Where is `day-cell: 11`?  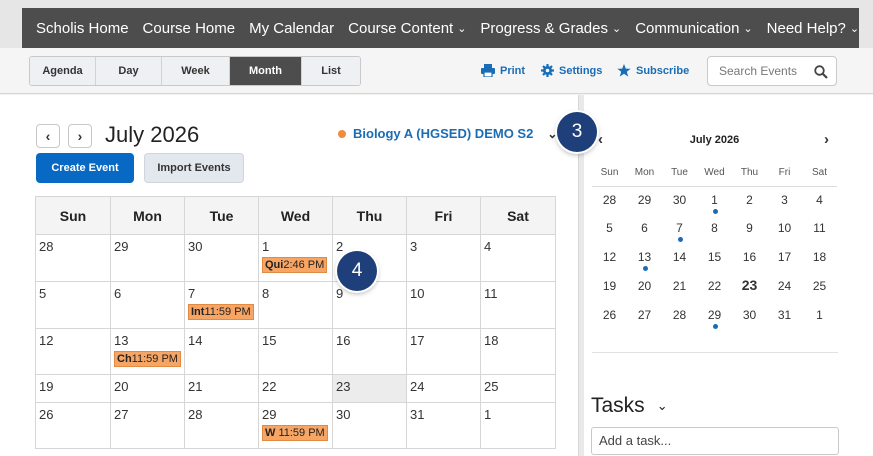
day-cell: 11 is located at coordinates (518, 305).